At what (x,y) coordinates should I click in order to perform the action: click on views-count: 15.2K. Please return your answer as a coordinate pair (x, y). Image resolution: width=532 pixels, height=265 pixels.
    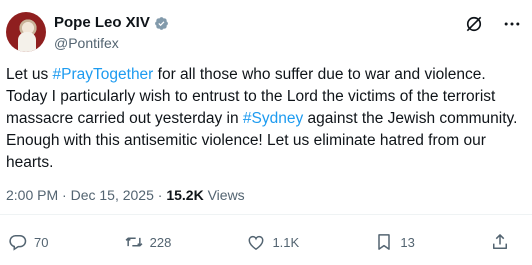
    Looking at the image, I should click on (185, 195).